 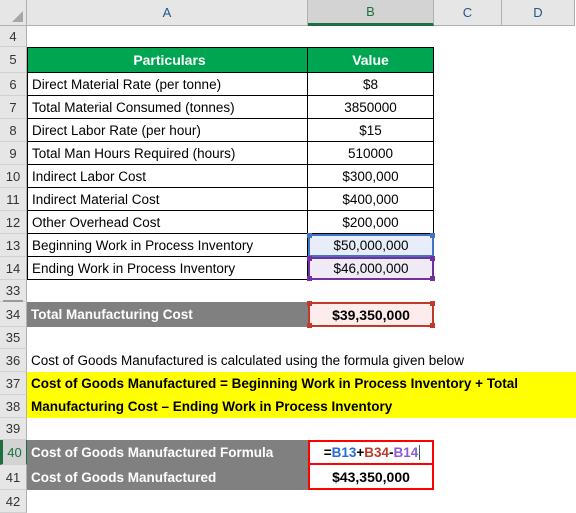 I want to click on cell-b5-value-header: Value, so click(x=371, y=60).